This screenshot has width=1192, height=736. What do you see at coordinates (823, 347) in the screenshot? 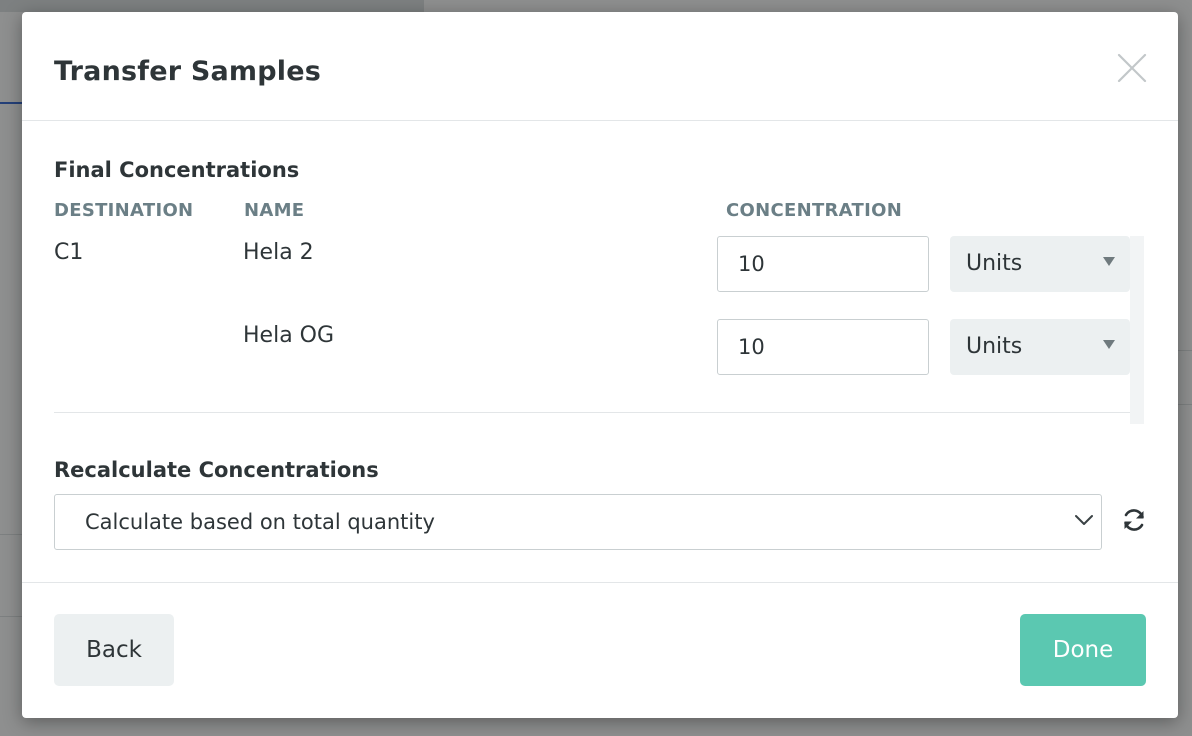
I see `row-2-concentration-input` at bounding box center [823, 347].